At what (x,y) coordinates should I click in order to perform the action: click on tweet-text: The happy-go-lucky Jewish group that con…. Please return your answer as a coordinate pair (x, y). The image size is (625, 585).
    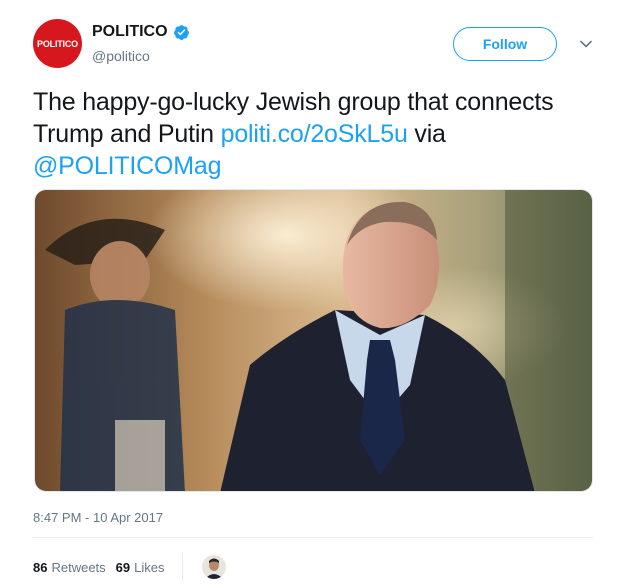
    Looking at the image, I should click on (313, 134).